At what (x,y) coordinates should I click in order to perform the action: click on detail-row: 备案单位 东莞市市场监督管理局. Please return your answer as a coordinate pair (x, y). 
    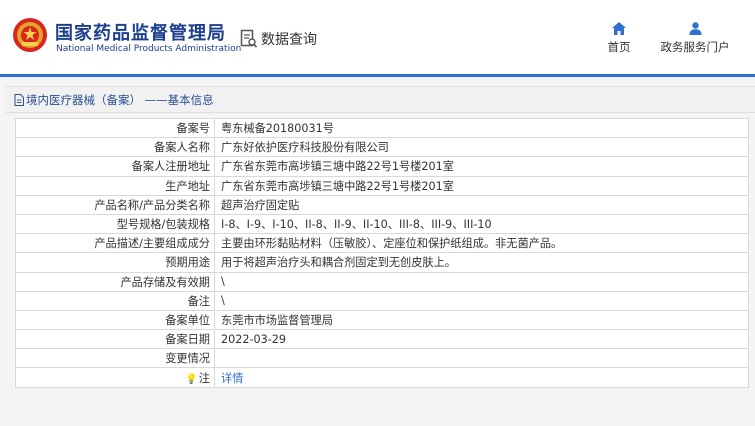
    Looking at the image, I should click on (382, 320).